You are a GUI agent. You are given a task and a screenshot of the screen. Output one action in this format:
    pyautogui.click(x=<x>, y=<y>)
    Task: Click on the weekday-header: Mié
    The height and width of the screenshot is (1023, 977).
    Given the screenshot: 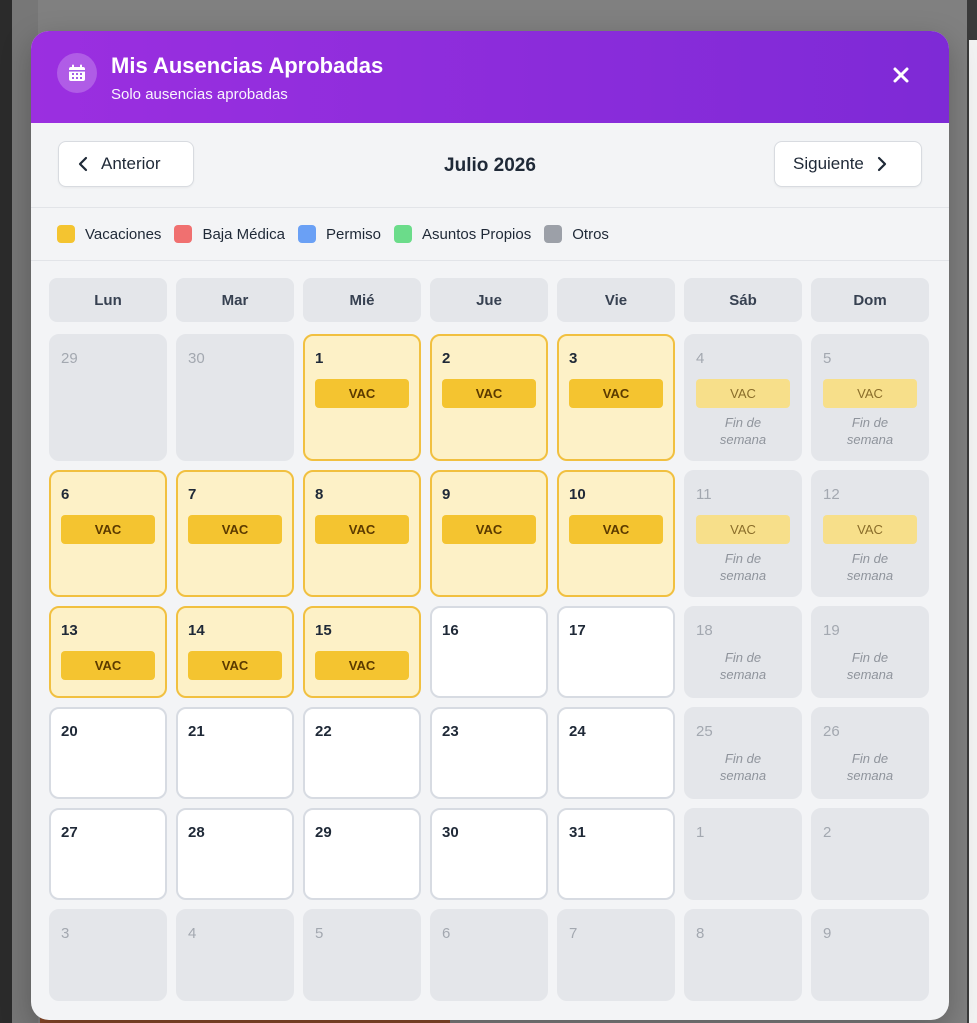 What is the action you would take?
    pyautogui.click(x=362, y=300)
    